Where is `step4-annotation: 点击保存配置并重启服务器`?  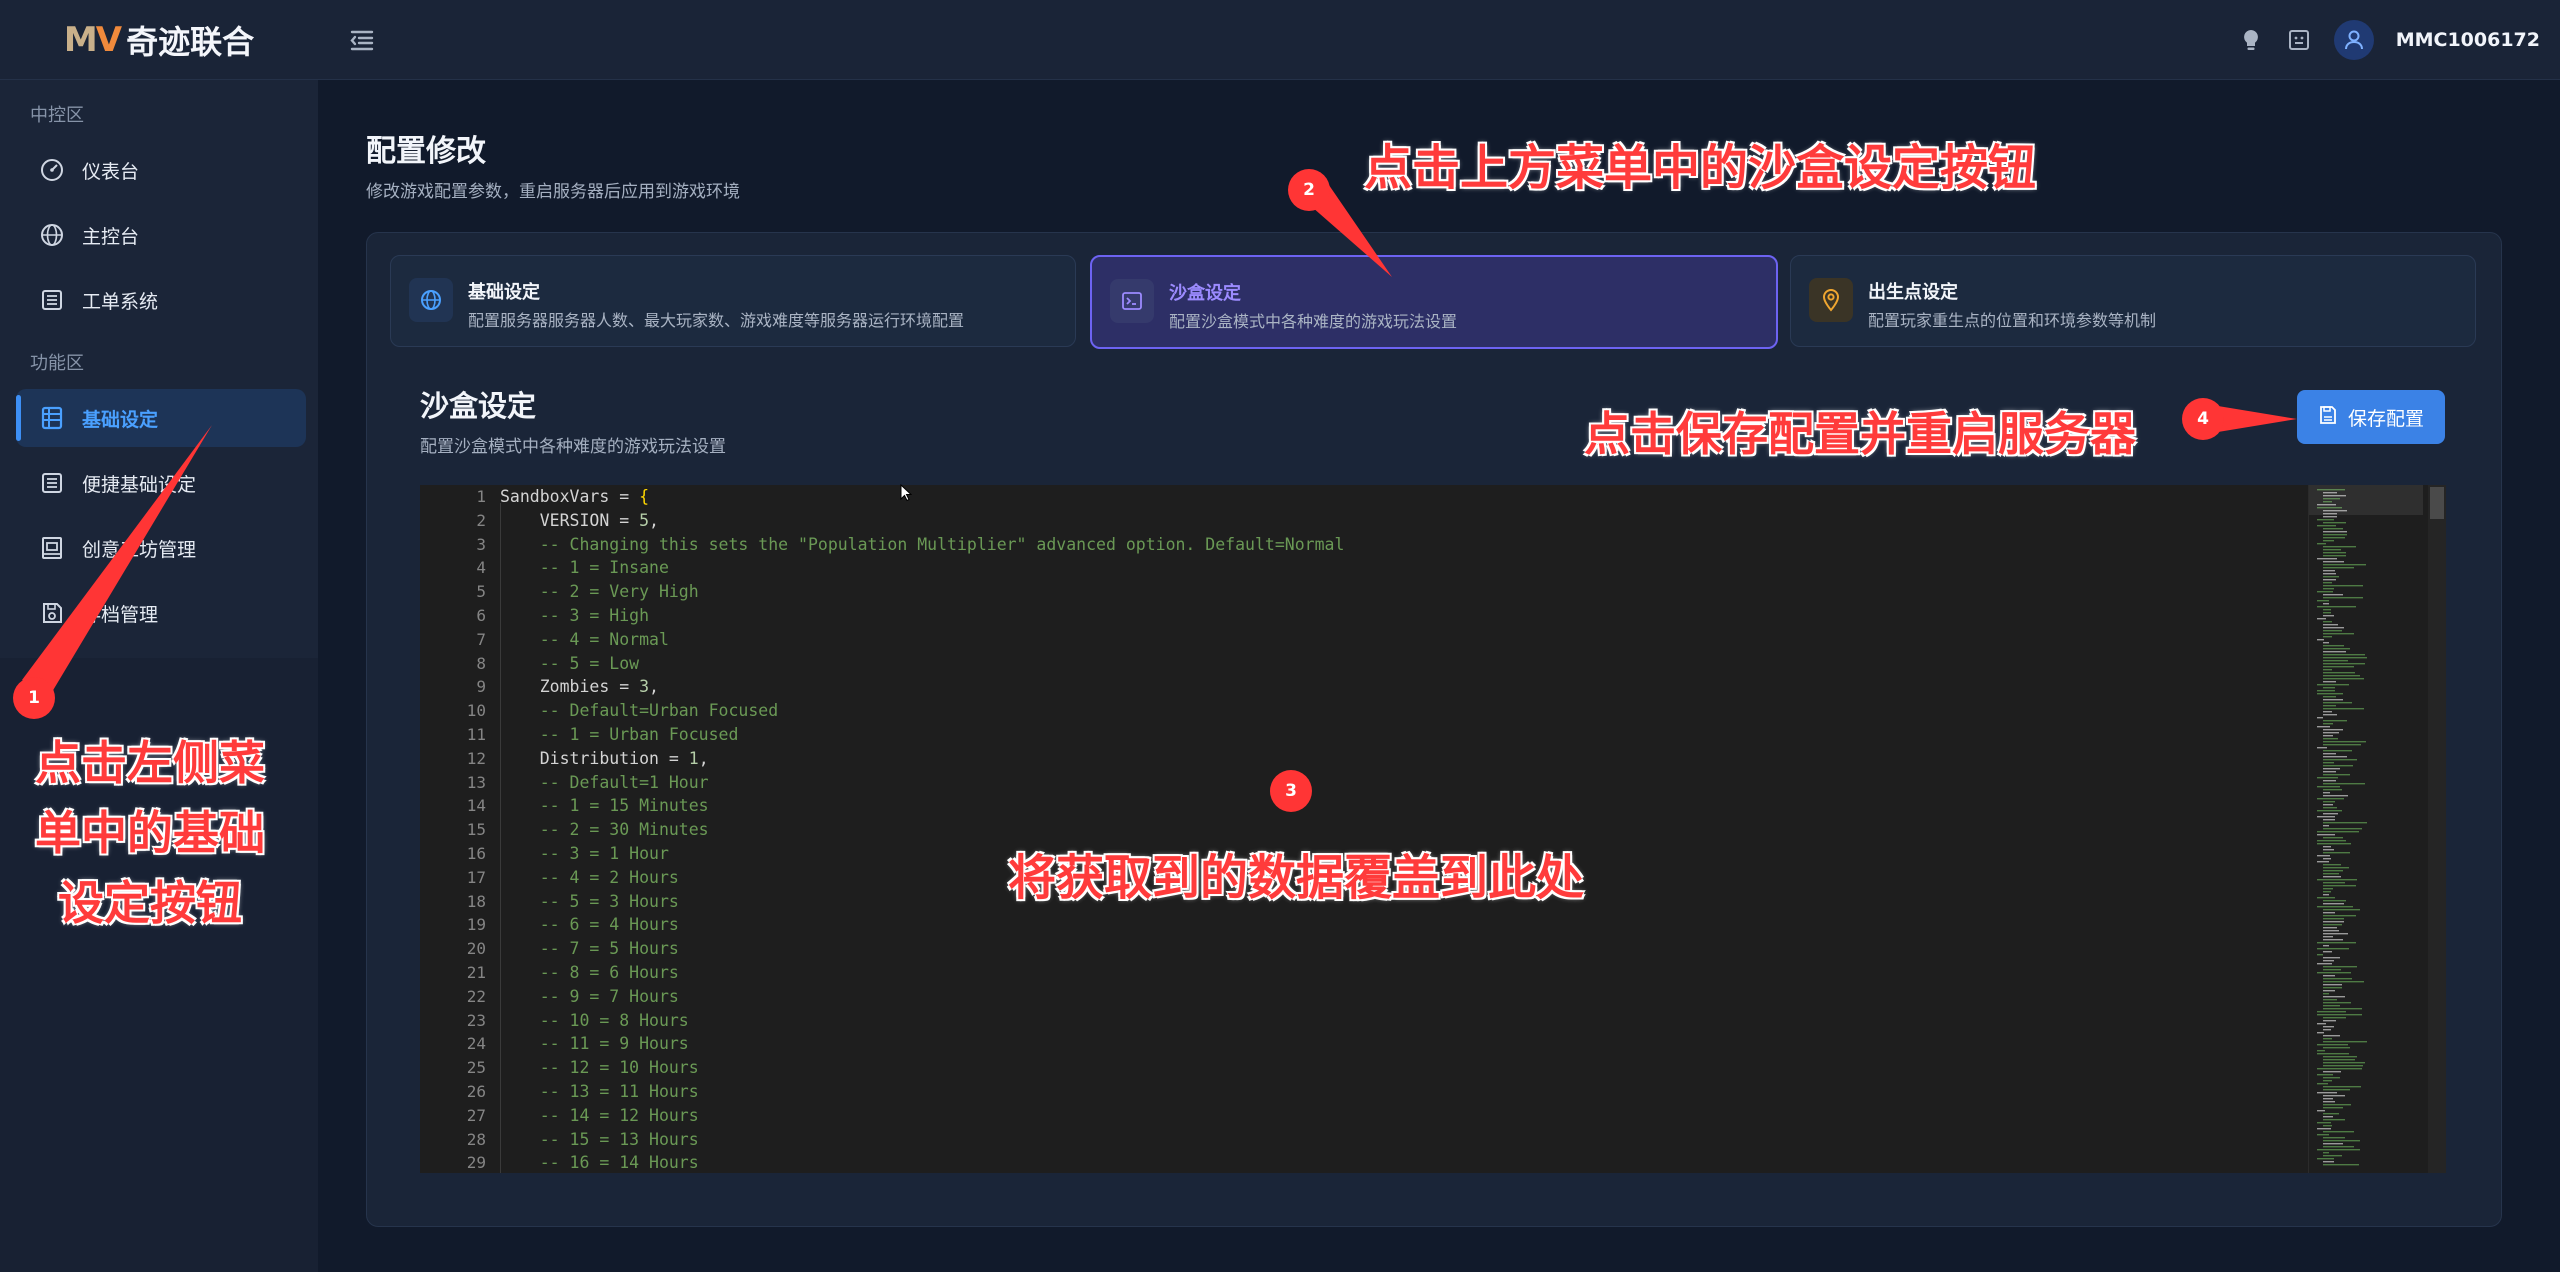 step4-annotation: 点击保存配置并重启服务器 is located at coordinates (1860, 434).